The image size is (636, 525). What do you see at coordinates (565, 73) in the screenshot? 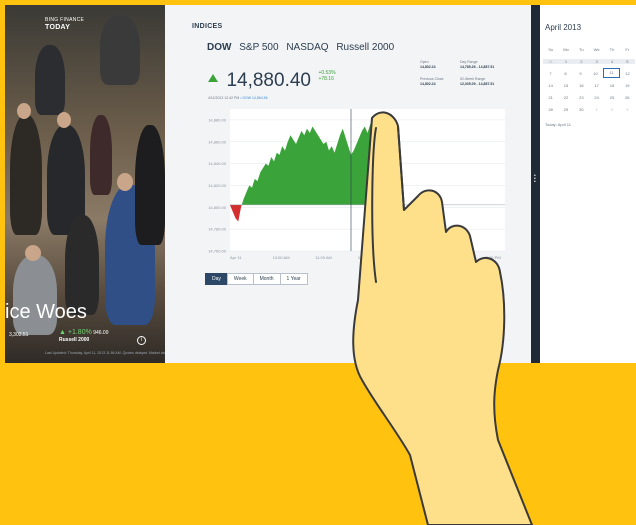
I see `calendar-day: 8` at bounding box center [565, 73].